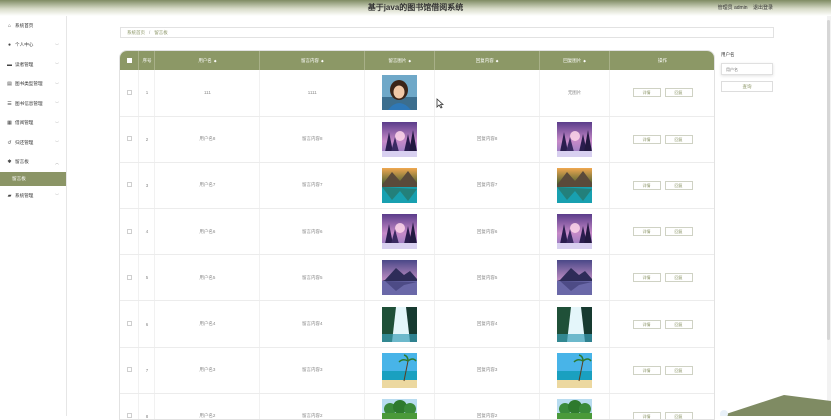 This screenshot has height=420, width=831. I want to click on sidebar-item: ⌂ 系统首页, so click(33, 26).